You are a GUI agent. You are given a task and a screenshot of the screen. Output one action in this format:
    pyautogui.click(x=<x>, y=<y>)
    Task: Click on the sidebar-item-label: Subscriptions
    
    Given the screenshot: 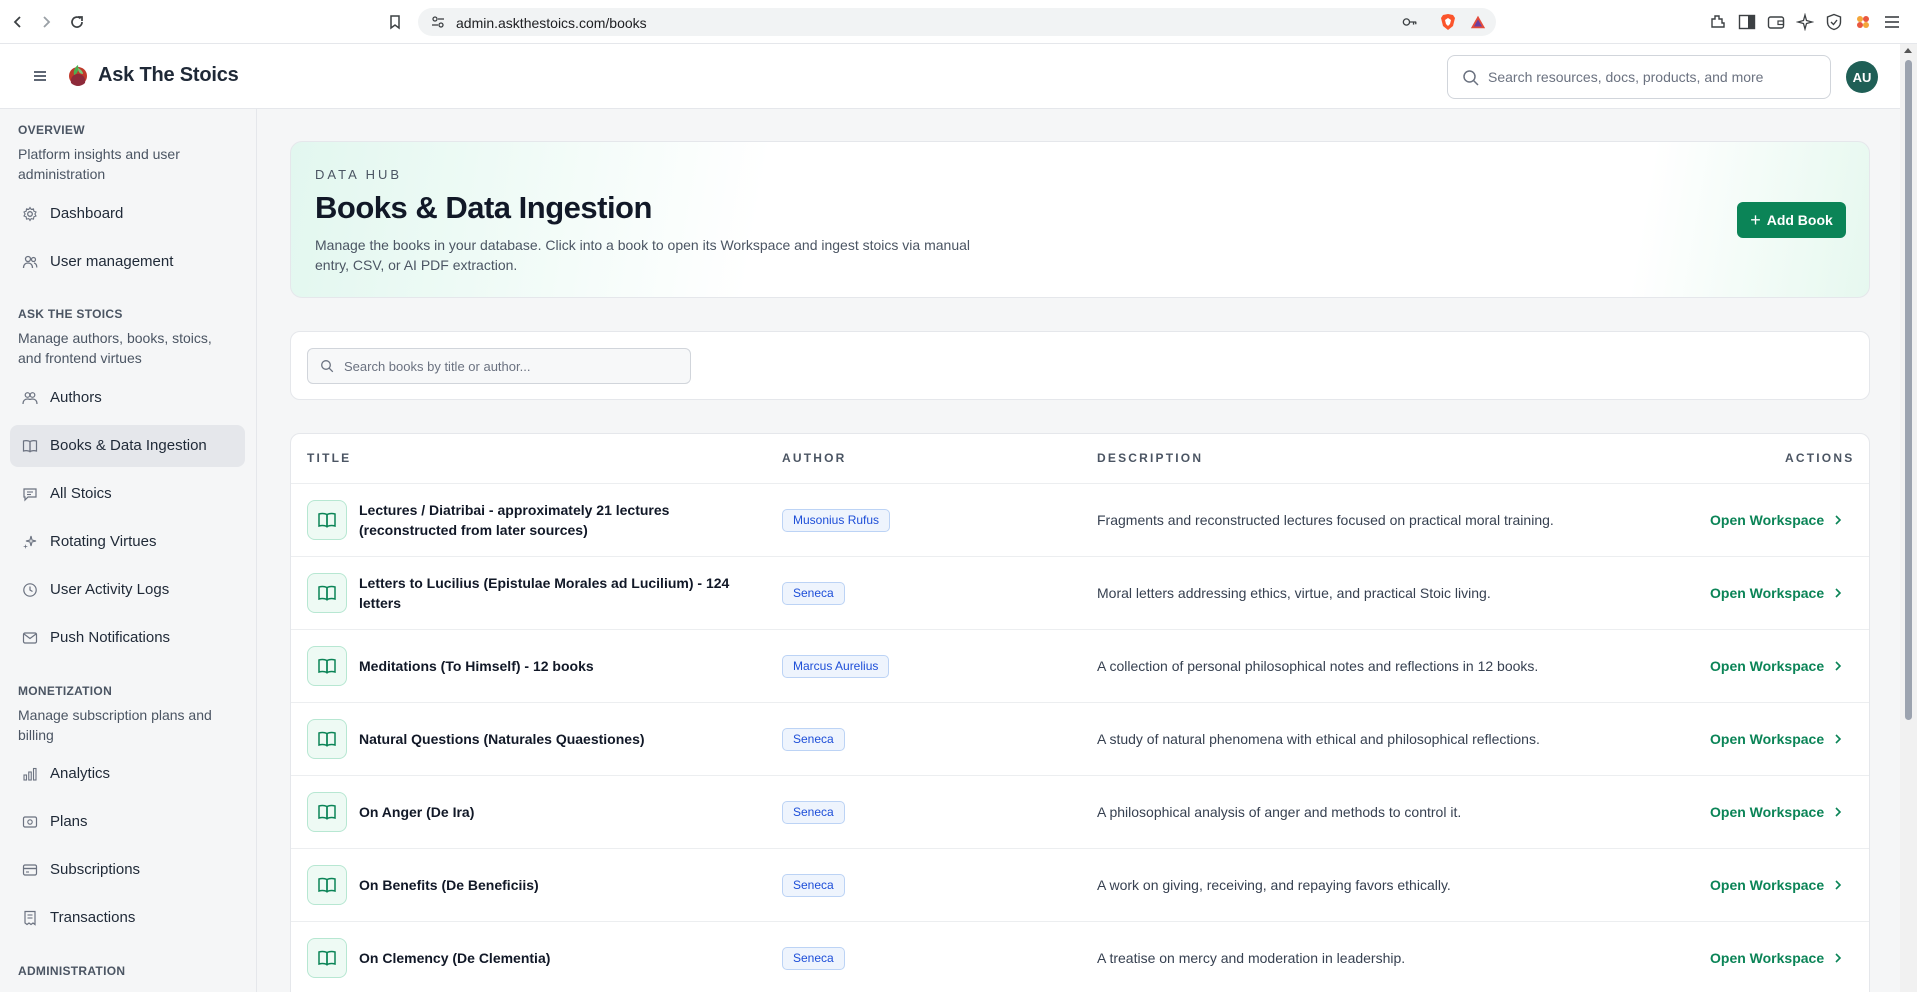 What is the action you would take?
    pyautogui.click(x=95, y=869)
    